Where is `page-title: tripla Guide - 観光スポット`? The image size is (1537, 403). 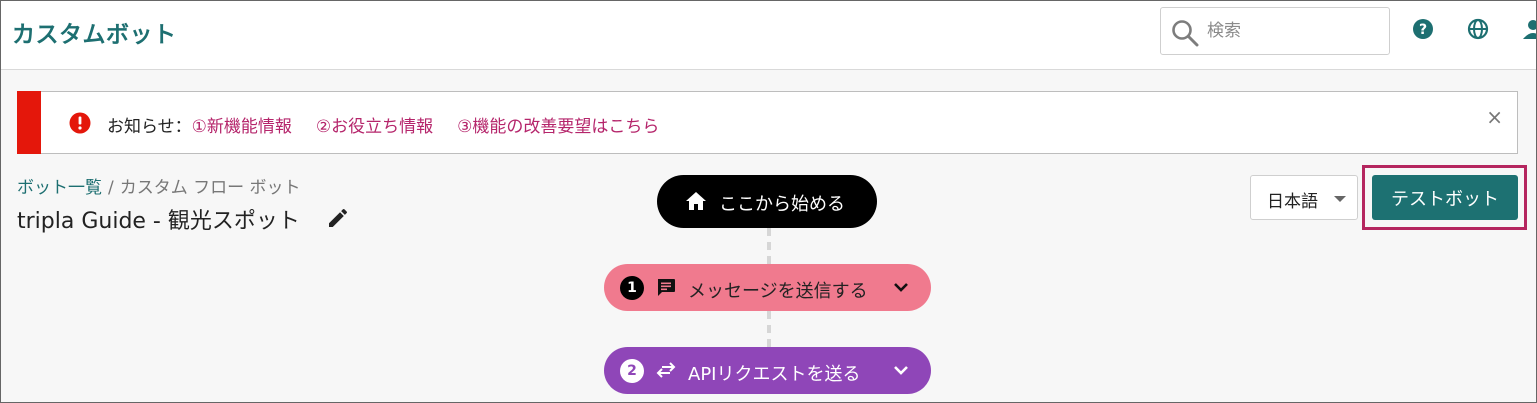
page-title: tripla Guide - 観光スポット is located at coordinates (158, 221).